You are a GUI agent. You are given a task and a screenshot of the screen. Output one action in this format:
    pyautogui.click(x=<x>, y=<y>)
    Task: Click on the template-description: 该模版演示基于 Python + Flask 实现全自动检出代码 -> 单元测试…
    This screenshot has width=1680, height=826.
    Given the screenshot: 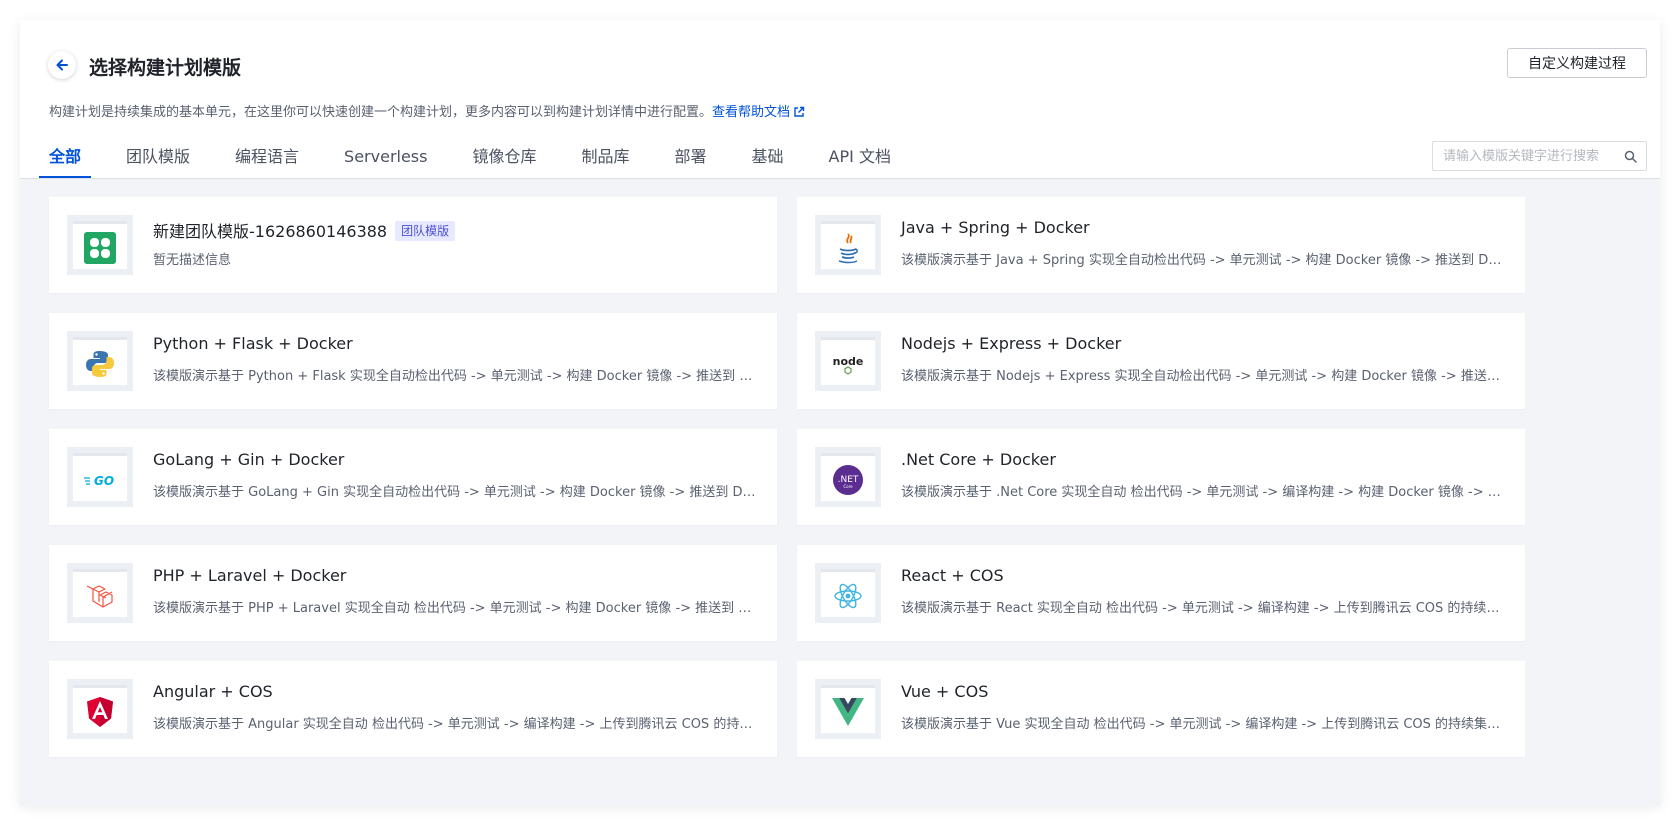 What is the action you would take?
    pyautogui.click(x=457, y=376)
    